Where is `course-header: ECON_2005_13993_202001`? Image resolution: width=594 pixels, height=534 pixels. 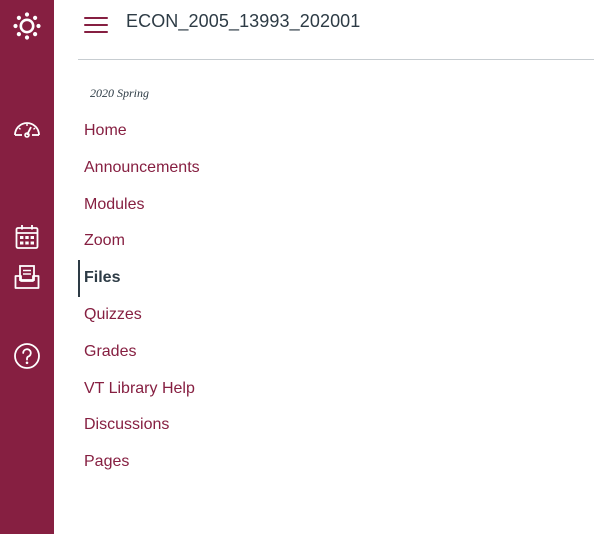 course-header: ECON_2005_13993_202001 is located at coordinates (336, 30).